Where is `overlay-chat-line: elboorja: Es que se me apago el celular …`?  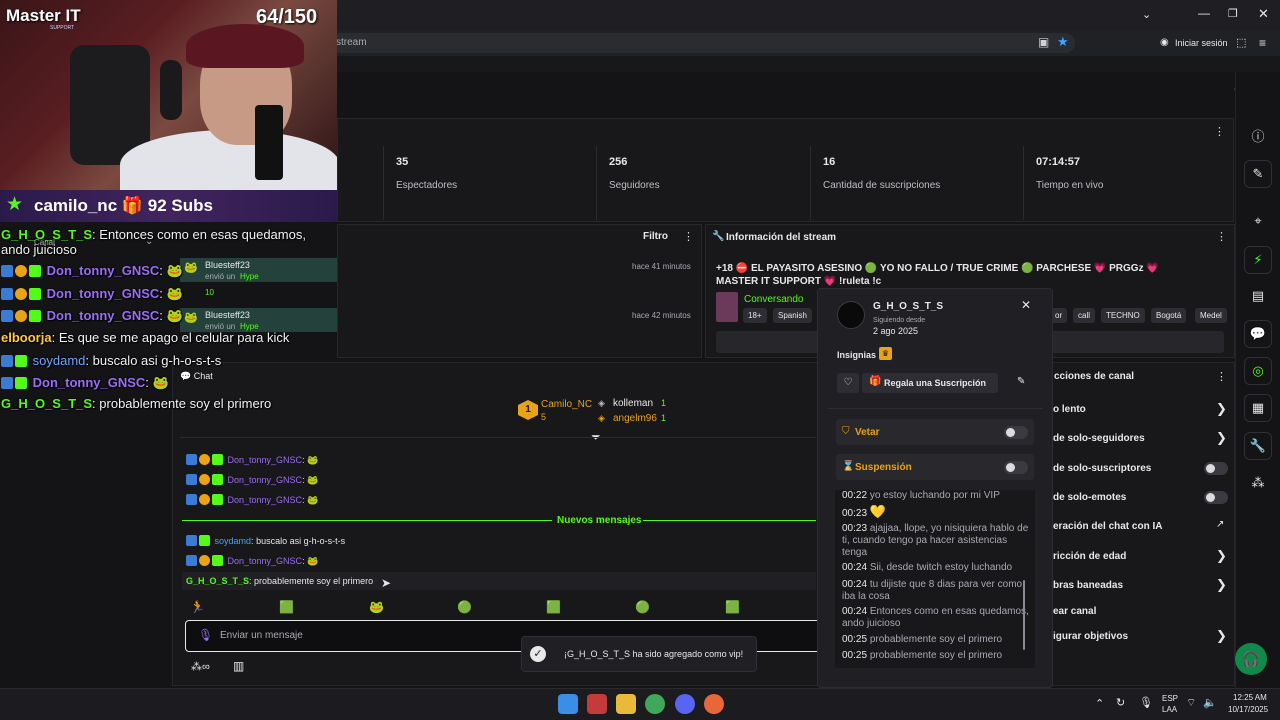 overlay-chat-line: elboorja: Es que se me apago el celular … is located at coordinates (145, 337).